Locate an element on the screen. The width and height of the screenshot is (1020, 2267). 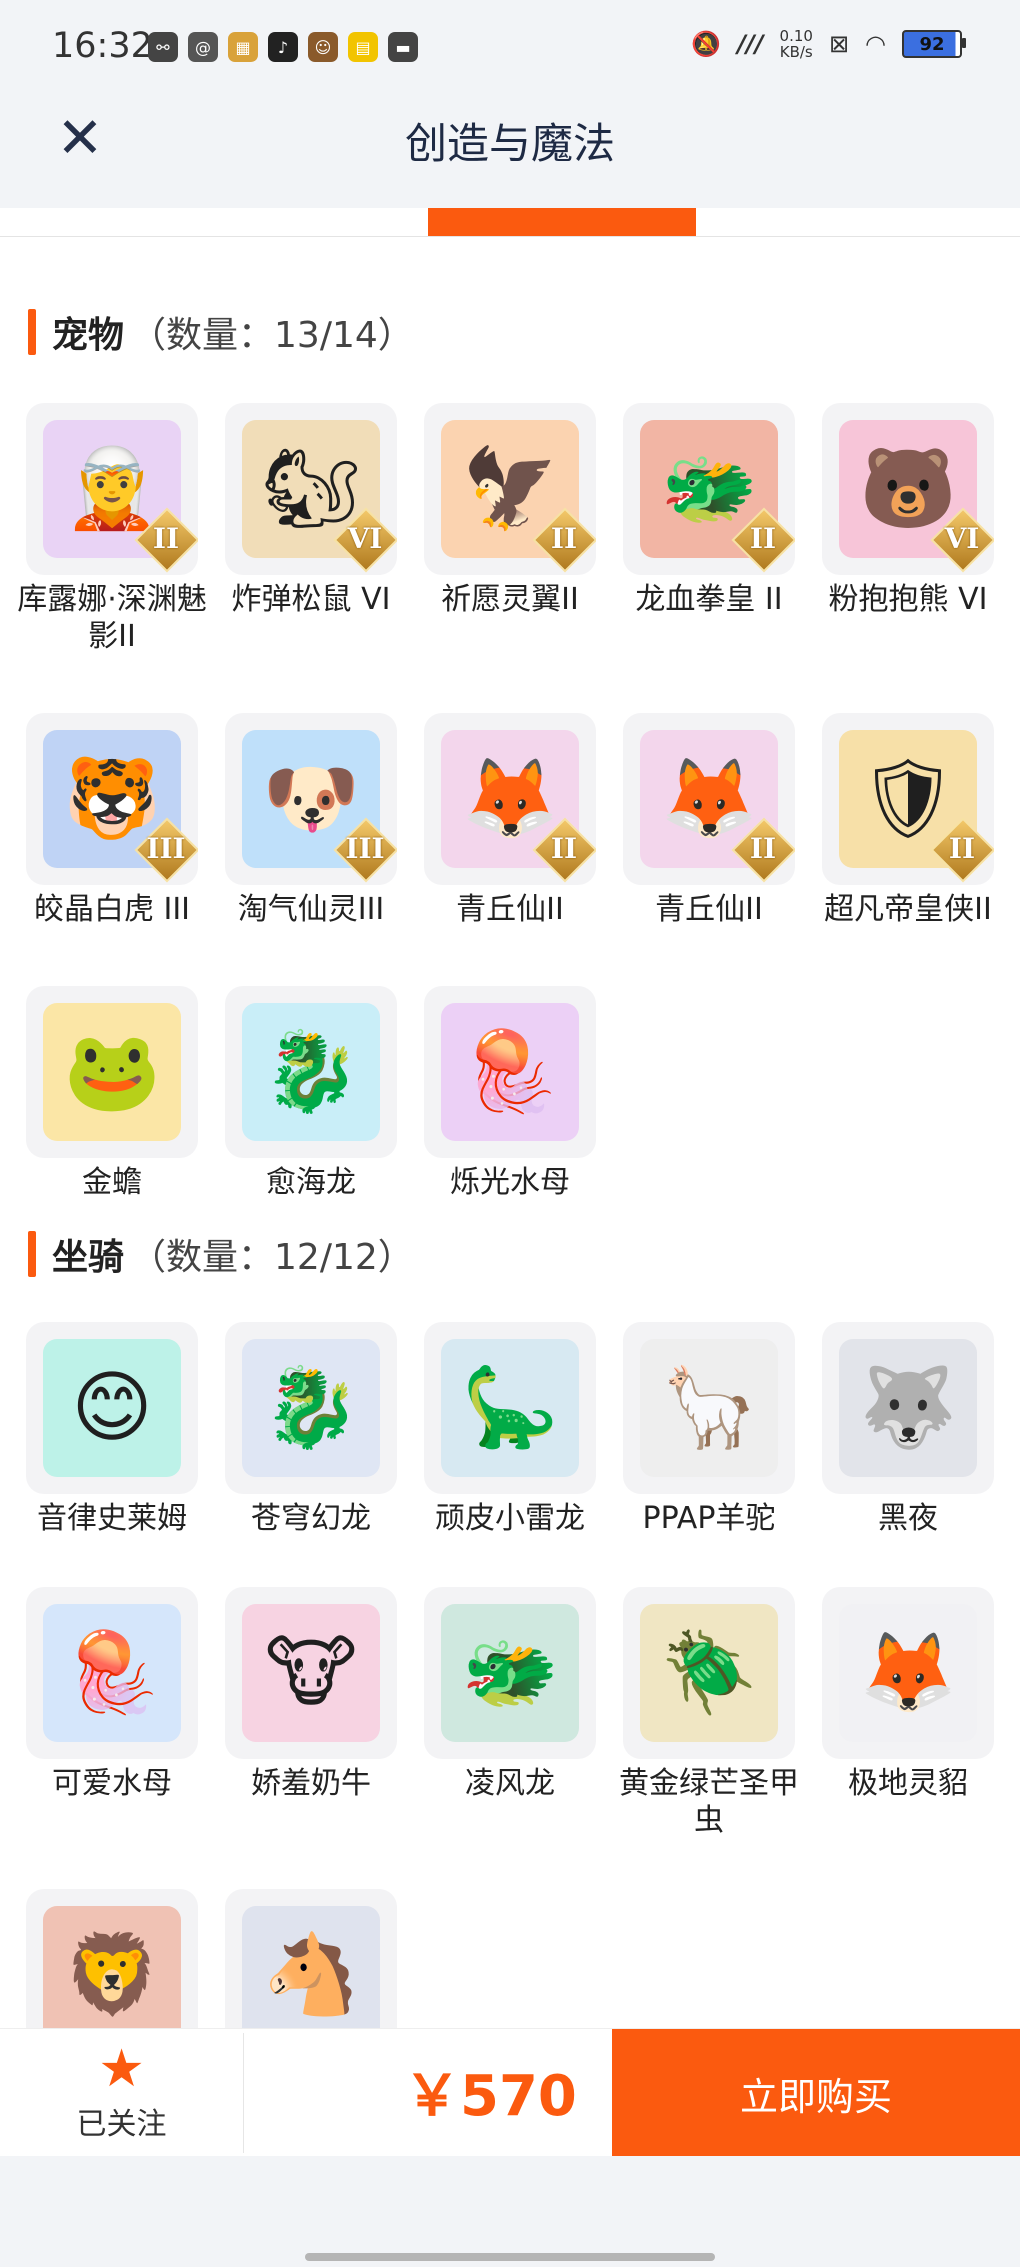
item-label: 愈海龙 is located at coordinates (311, 1182).